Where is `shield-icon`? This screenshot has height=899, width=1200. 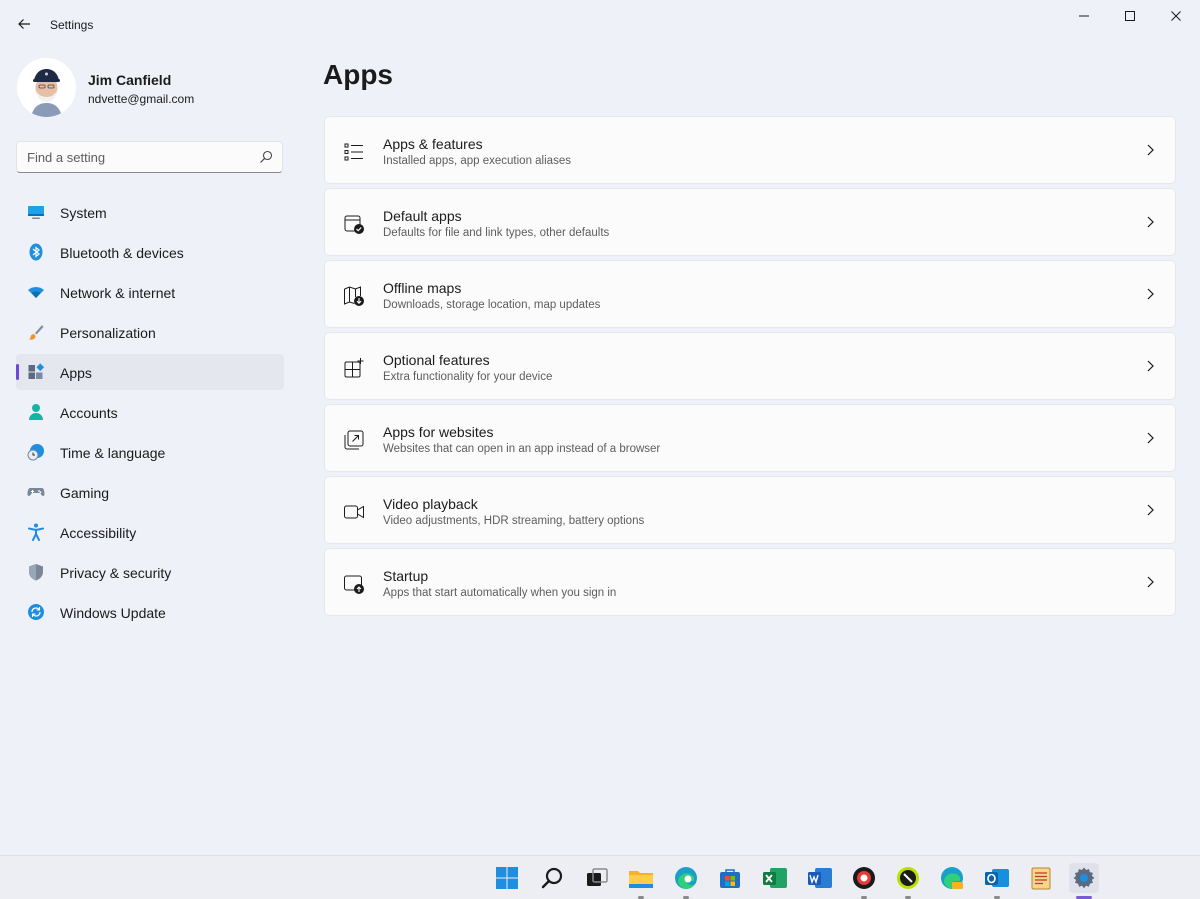 shield-icon is located at coordinates (36, 572).